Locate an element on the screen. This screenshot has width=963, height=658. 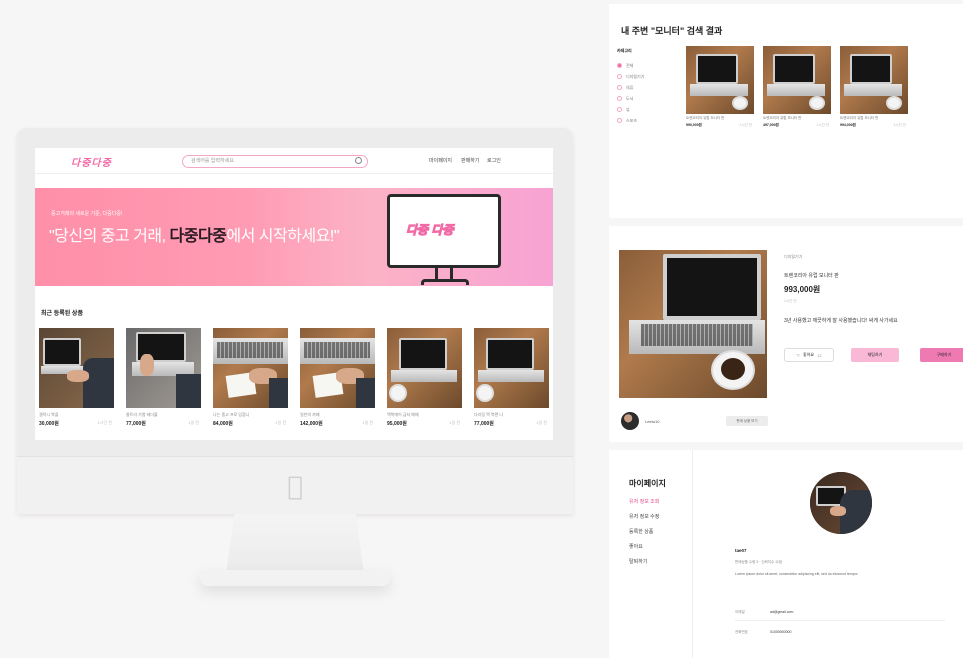
chat-button: 채팅하기 is located at coordinates (875, 355).